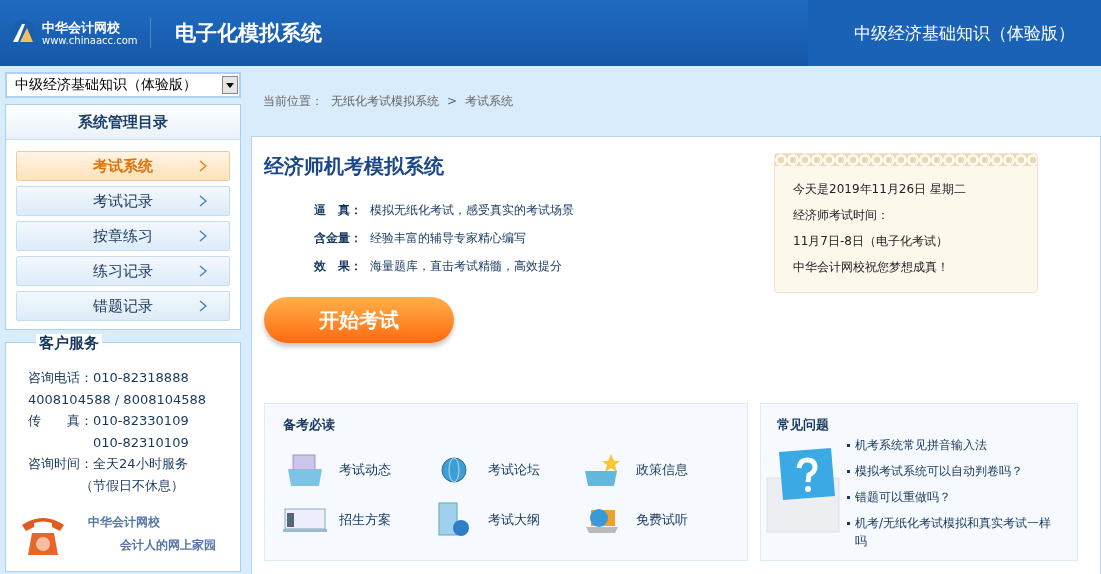 The height and width of the screenshot is (574, 1101). What do you see at coordinates (132, 485) in the screenshot?
I see `contact-line: （节假日不休息）` at bounding box center [132, 485].